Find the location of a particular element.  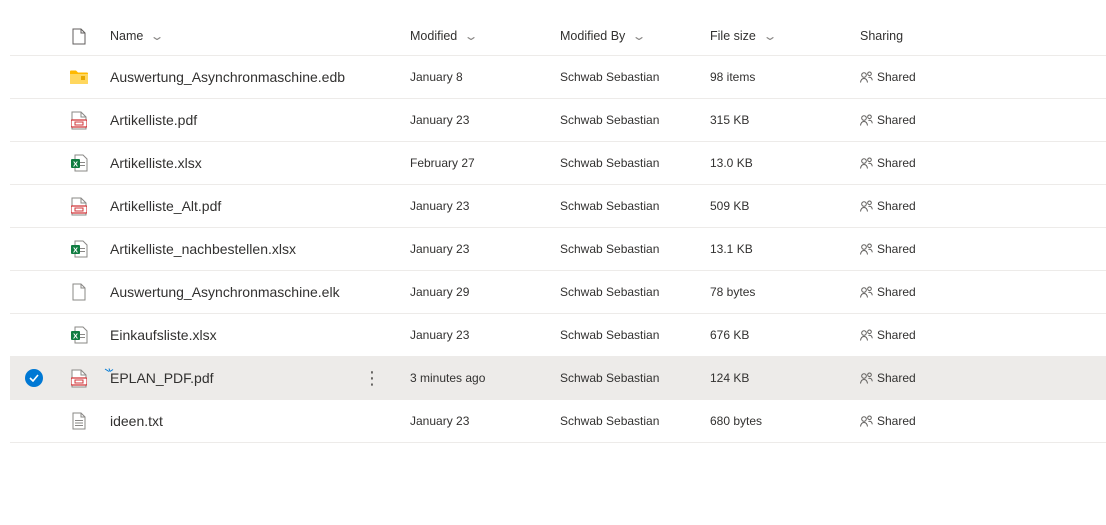

name-column-label: Name is located at coordinates (127, 36).